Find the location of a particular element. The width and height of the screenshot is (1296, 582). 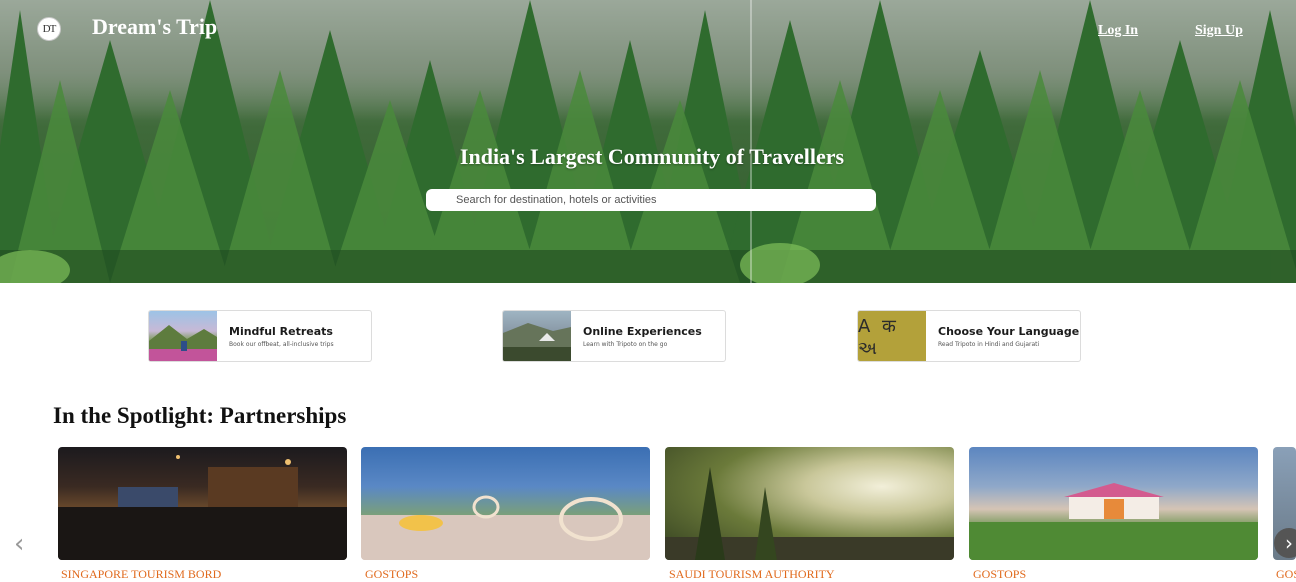

partner-label: SINGAPORE TOURISM BORD is located at coordinates (141, 574).